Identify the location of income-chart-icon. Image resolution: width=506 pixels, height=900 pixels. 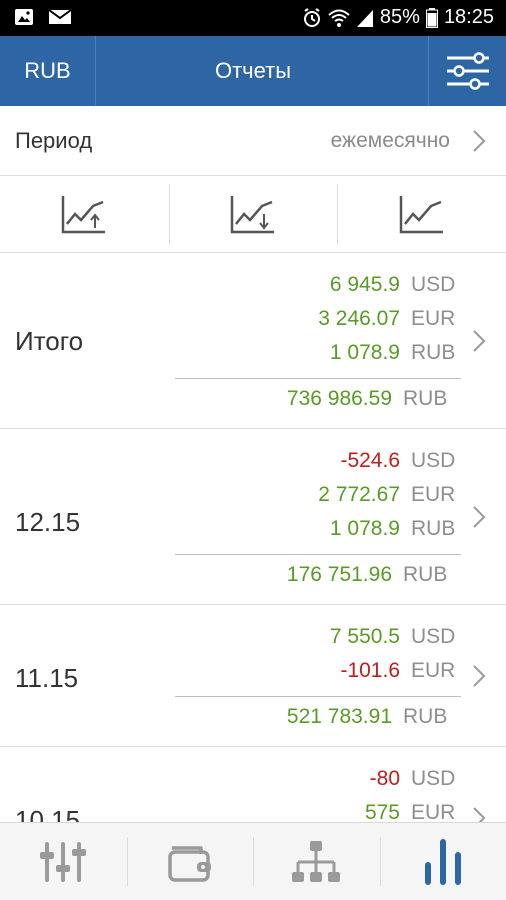
(84, 215).